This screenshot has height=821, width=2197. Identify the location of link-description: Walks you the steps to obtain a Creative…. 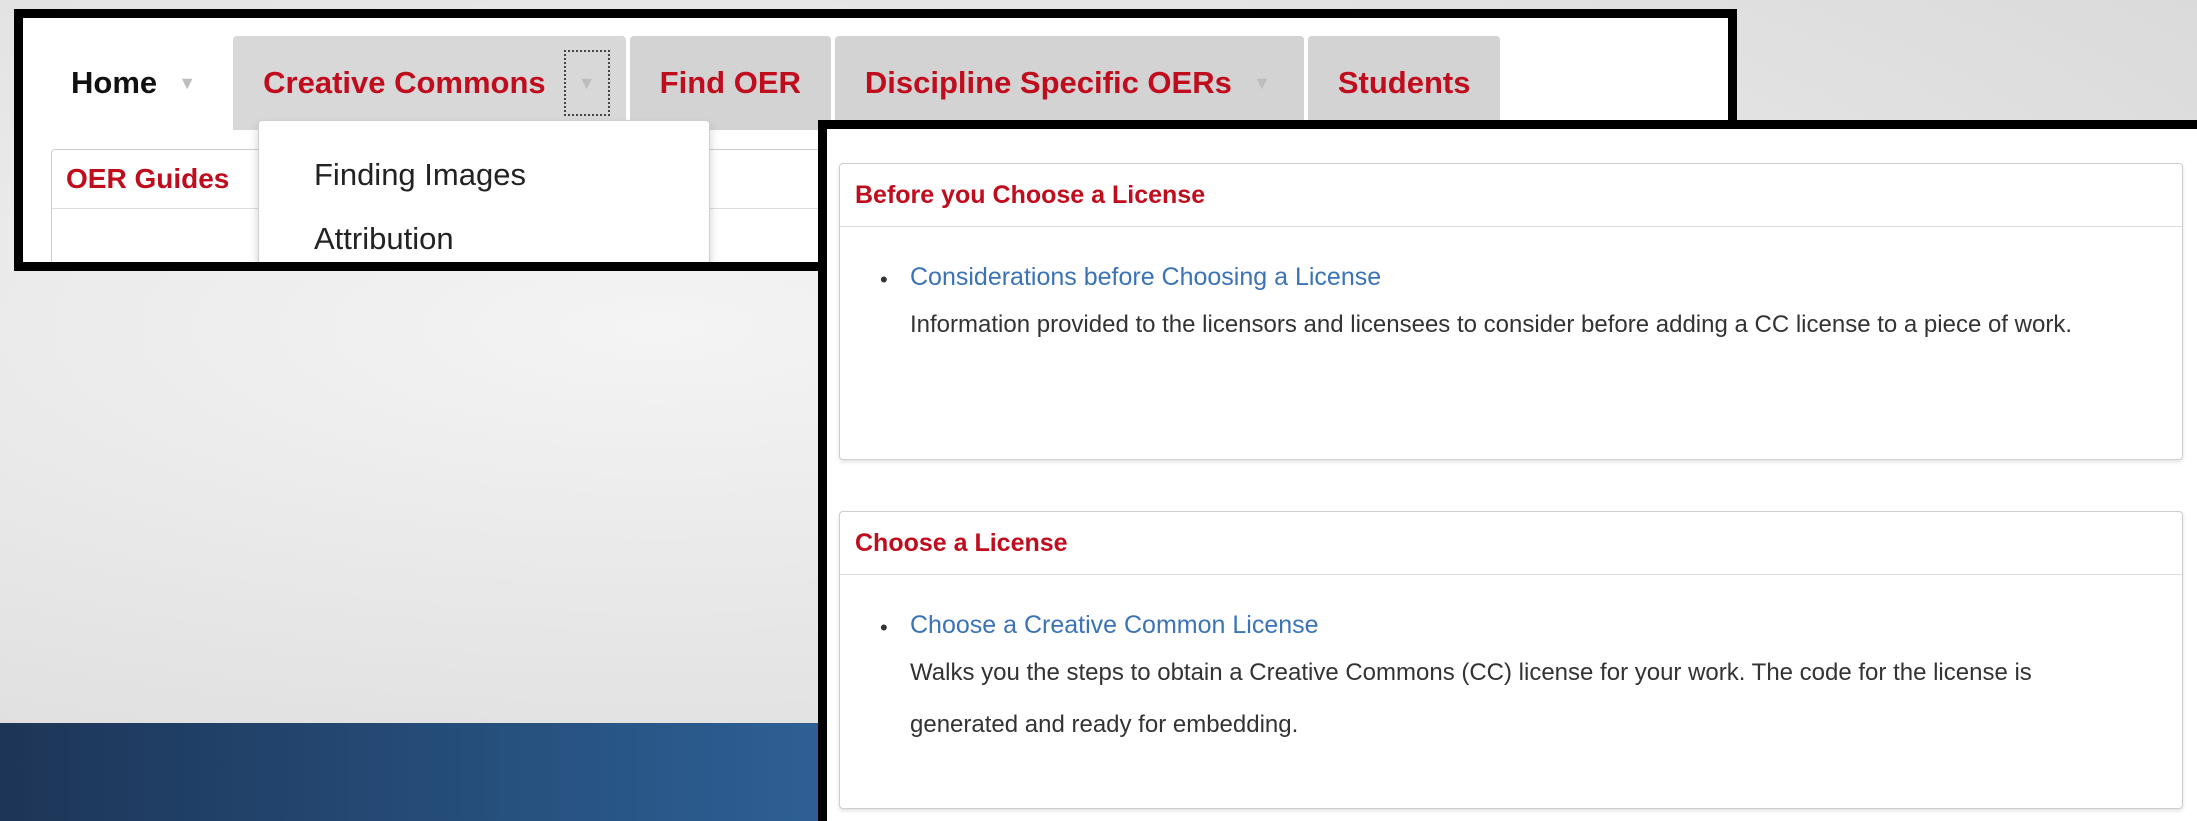
(1471, 698).